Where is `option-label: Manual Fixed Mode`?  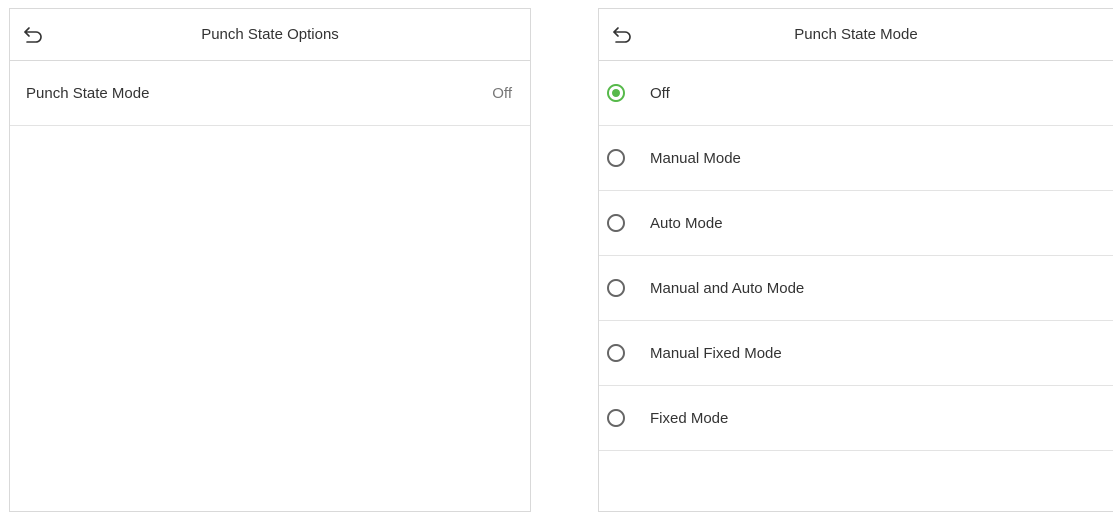 option-label: Manual Fixed Mode is located at coordinates (716, 353).